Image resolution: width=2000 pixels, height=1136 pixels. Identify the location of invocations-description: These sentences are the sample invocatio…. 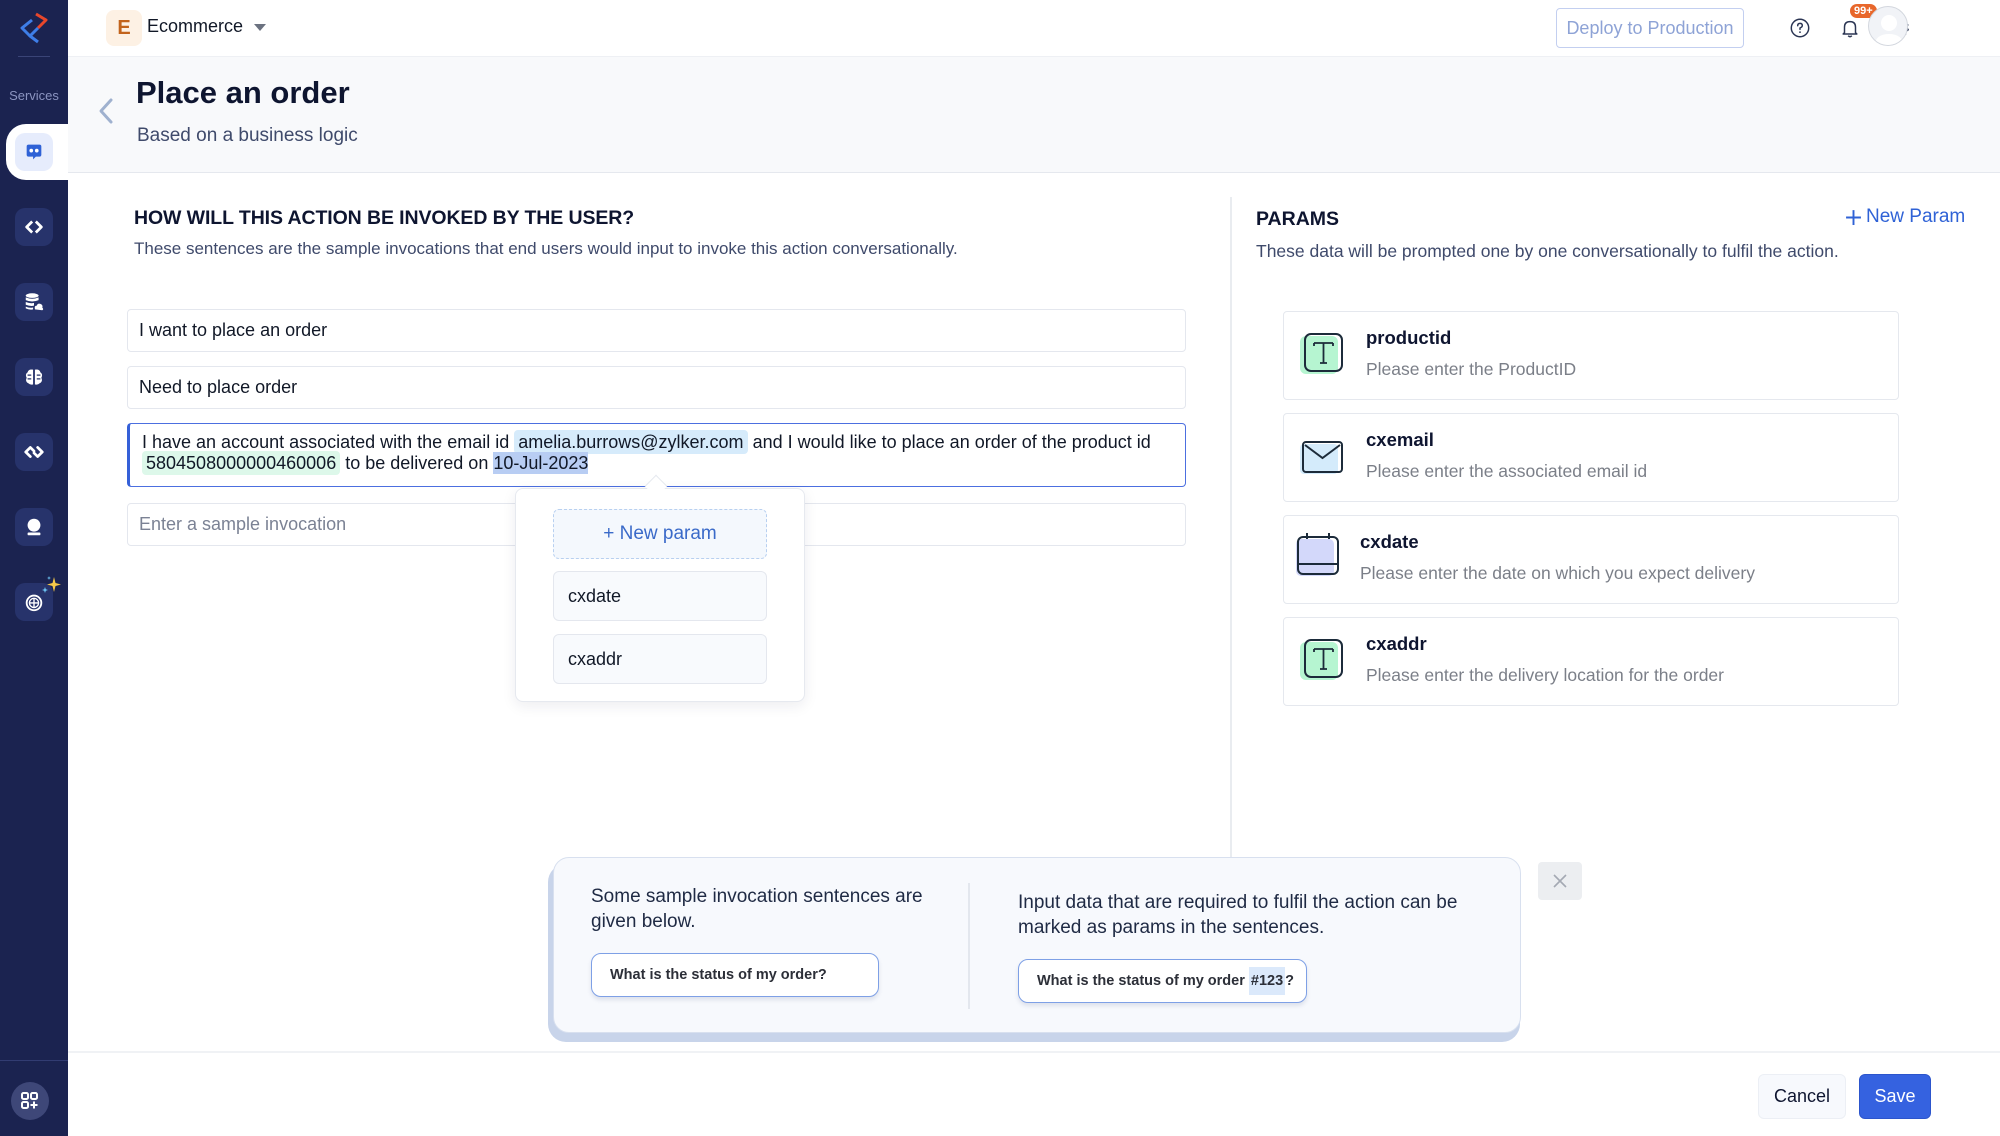
(546, 248).